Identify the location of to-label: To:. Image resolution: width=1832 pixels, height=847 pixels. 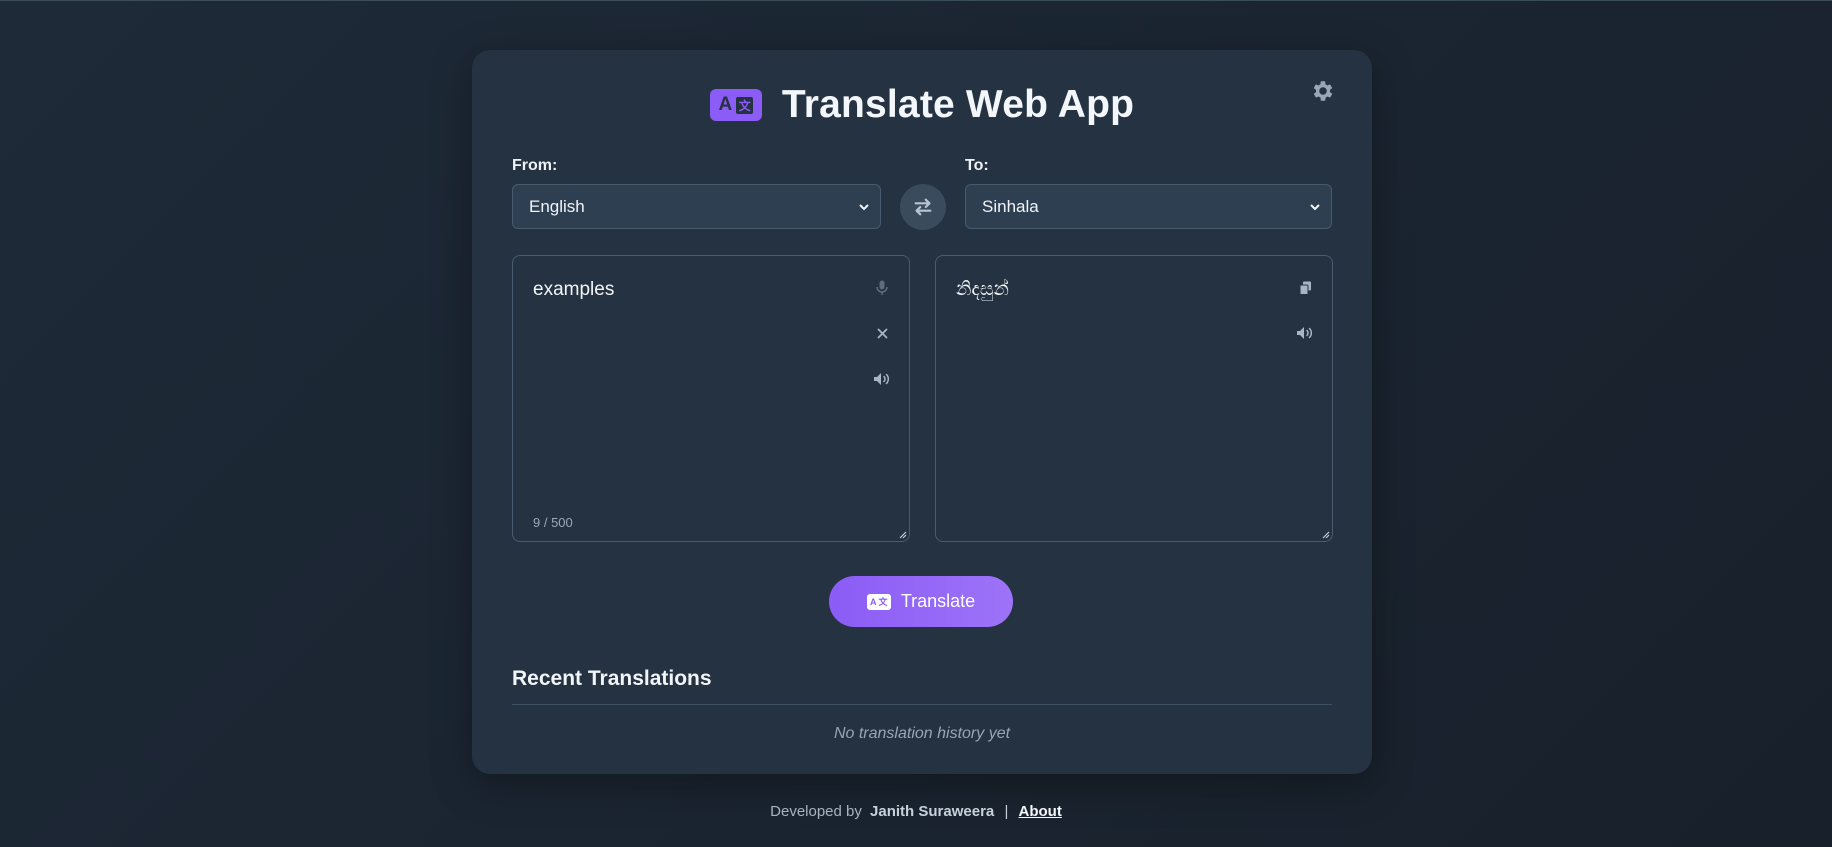
(977, 165).